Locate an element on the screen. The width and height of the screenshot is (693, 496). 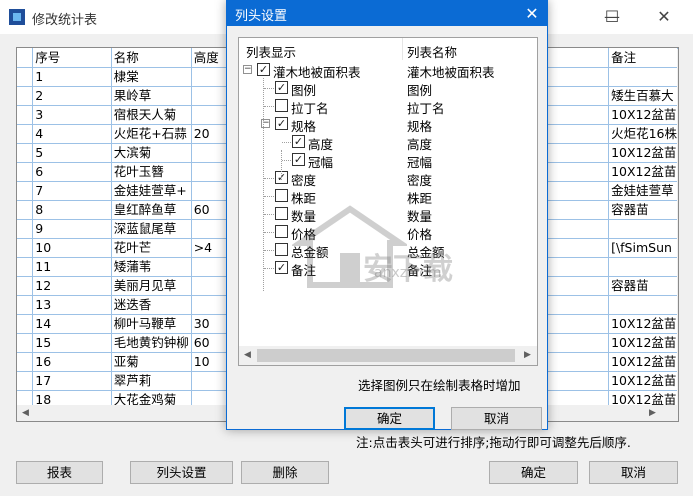
dialog-close-icon: ✕ is located at coordinates (532, 13).